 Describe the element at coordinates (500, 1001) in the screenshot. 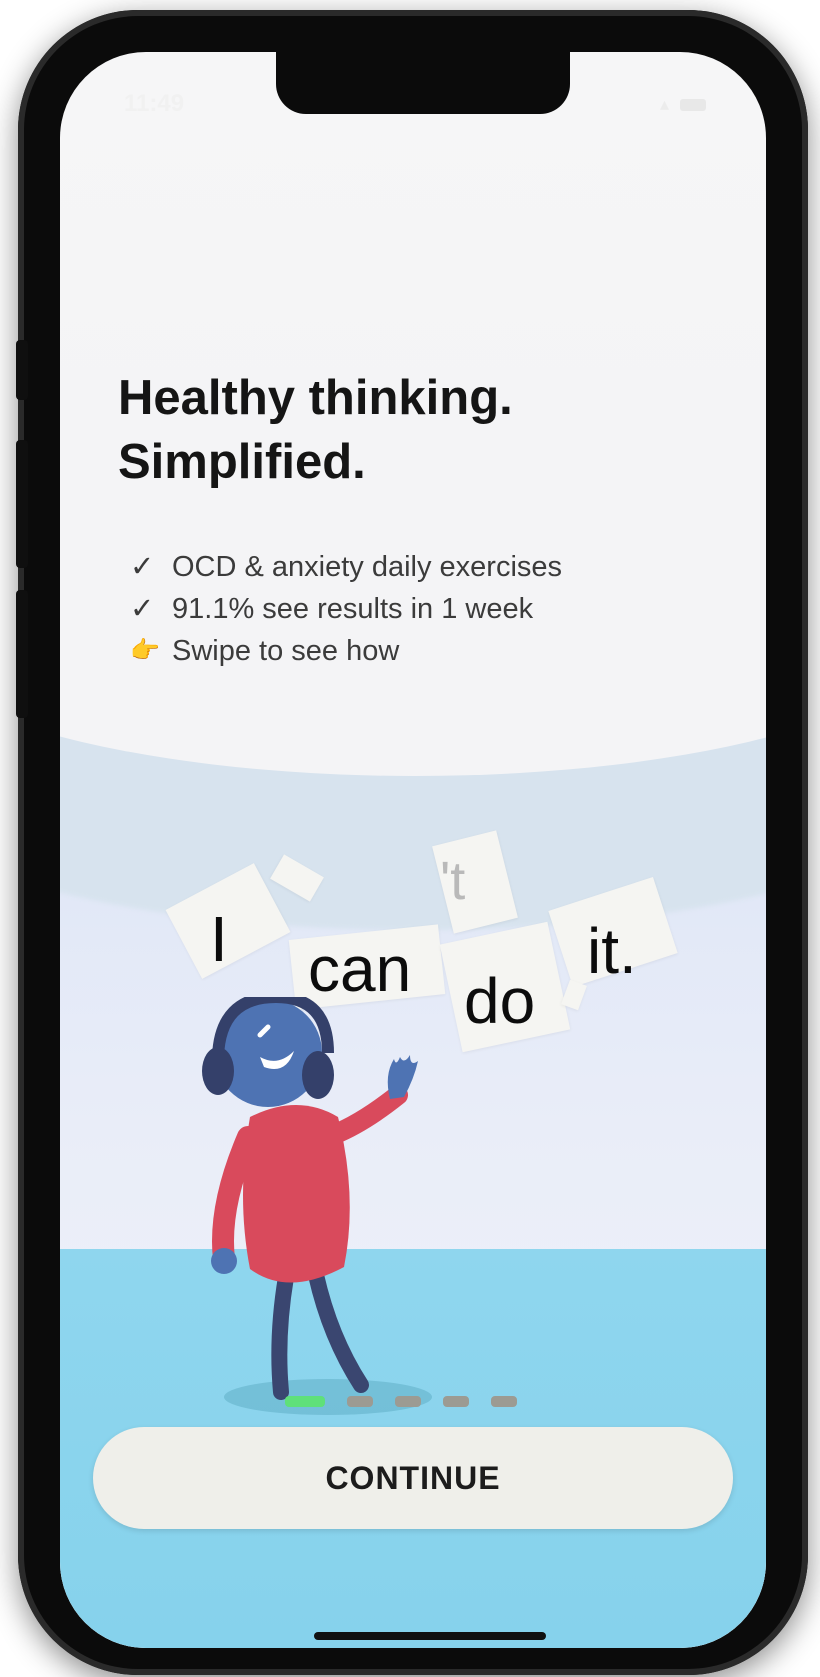

I see `word-do: do` at that location.